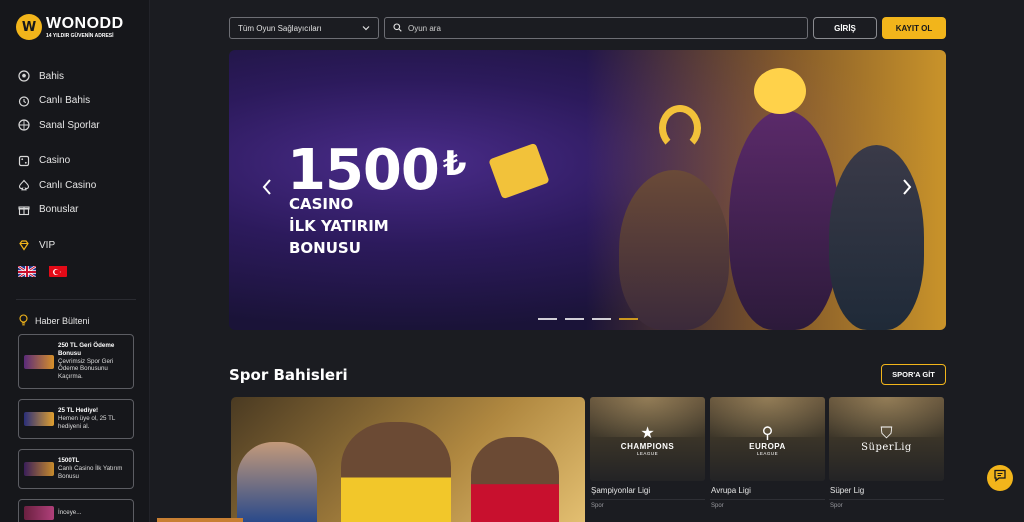  I want to click on logo-tagline: 14 YILDIR GÜVENİN ADRESİ, so click(80, 35).